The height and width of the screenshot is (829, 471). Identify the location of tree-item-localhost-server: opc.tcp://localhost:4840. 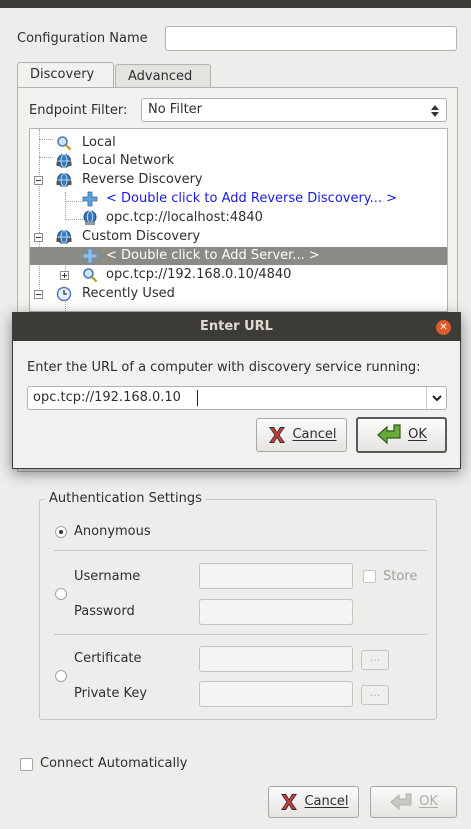
(238, 218).